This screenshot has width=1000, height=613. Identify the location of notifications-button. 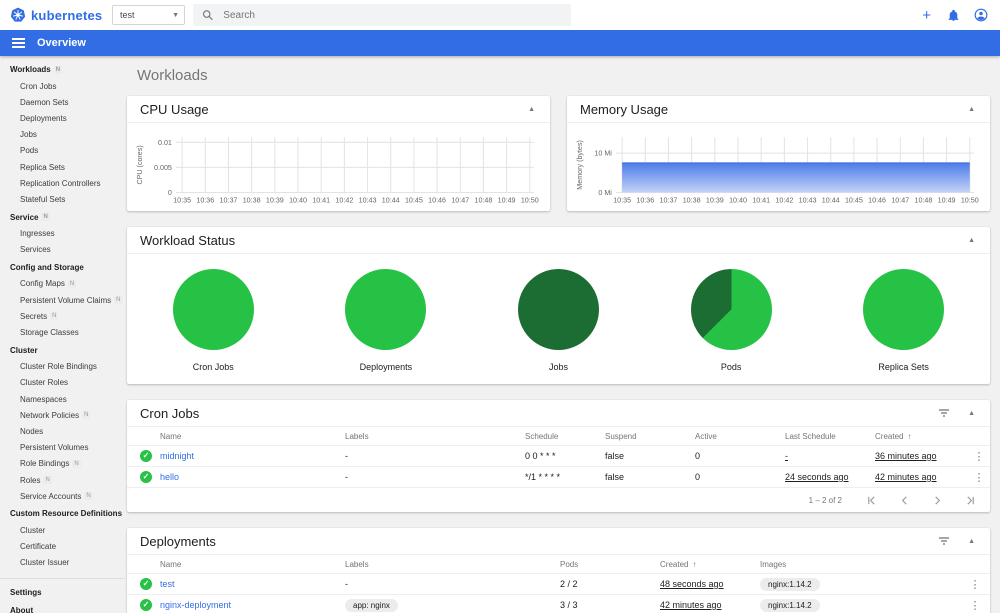
(953, 15).